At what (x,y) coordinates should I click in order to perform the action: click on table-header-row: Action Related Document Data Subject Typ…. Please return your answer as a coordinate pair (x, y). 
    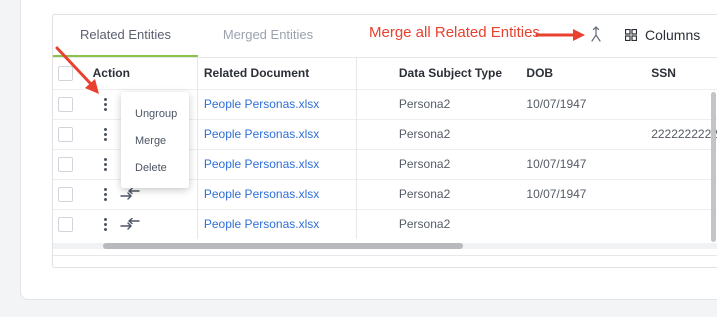
    Looking at the image, I should click on (385, 73).